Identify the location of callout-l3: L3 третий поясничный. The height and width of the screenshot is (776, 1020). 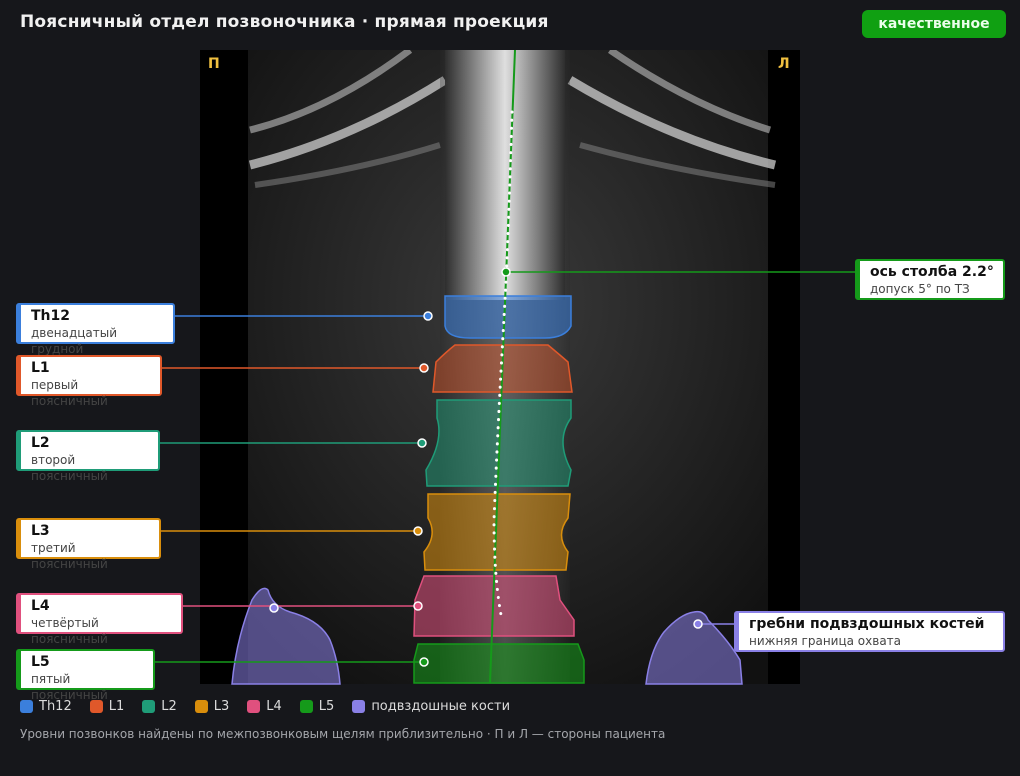
(88, 544).